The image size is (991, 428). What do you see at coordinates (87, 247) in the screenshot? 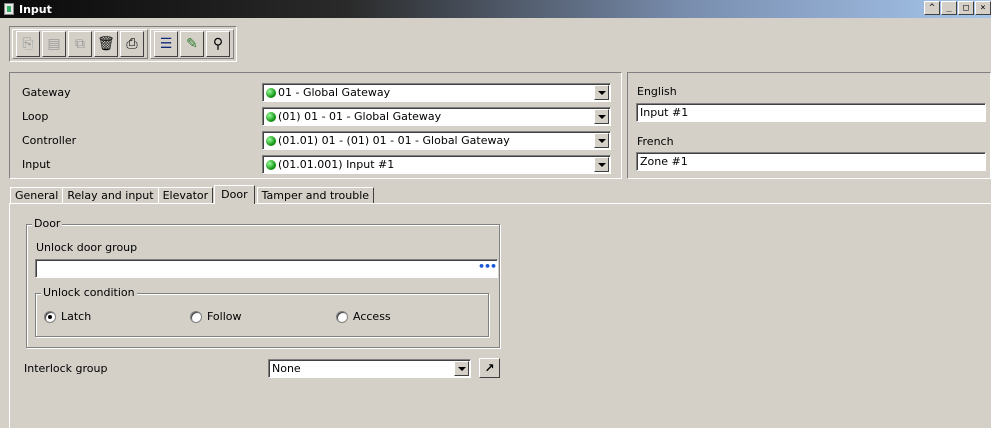
I see `unlock-door-group-label: Unlock door group` at bounding box center [87, 247].